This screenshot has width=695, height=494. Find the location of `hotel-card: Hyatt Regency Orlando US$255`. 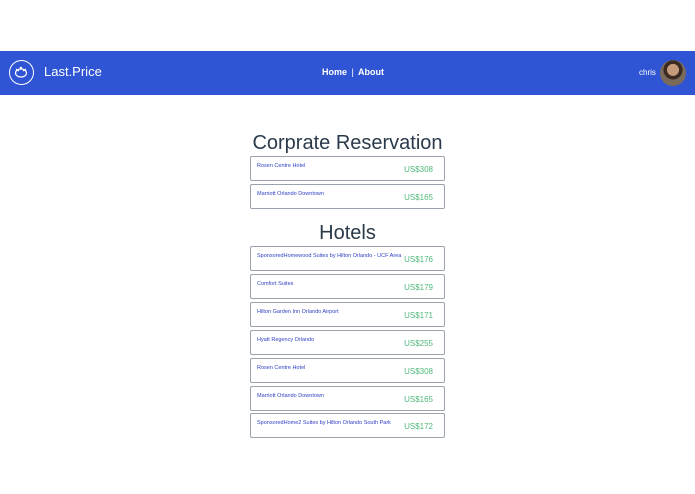

hotel-card: Hyatt Regency Orlando US$255 is located at coordinates (347, 342).